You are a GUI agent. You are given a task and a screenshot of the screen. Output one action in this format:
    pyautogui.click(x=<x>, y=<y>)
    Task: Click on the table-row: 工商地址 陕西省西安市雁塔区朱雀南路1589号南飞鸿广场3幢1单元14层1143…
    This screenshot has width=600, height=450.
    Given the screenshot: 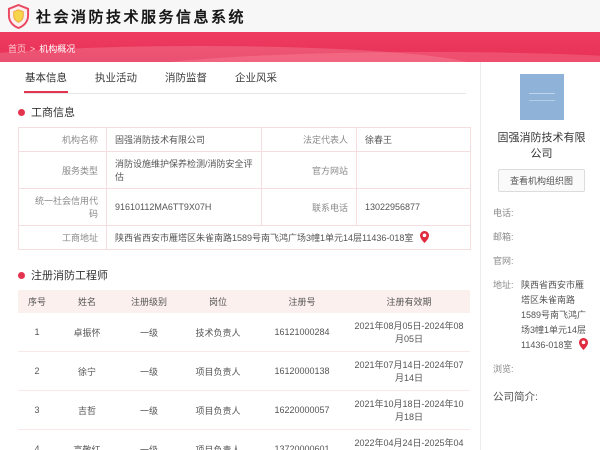 What is the action you would take?
    pyautogui.click(x=244, y=237)
    